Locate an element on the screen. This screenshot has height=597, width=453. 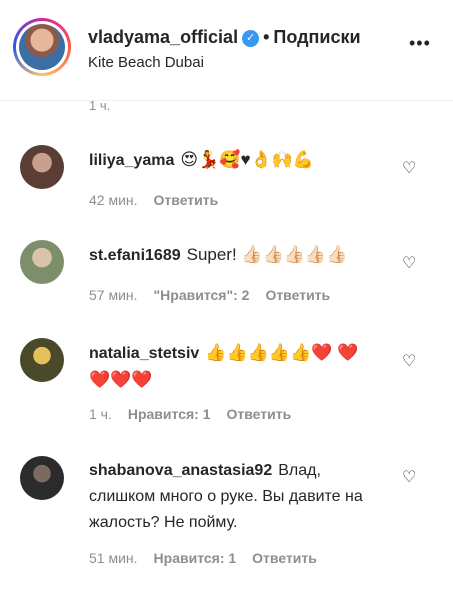
comment-text: liliya_yama 😍💃🥰♥👌🙌💪 is located at coordinates (239, 160).